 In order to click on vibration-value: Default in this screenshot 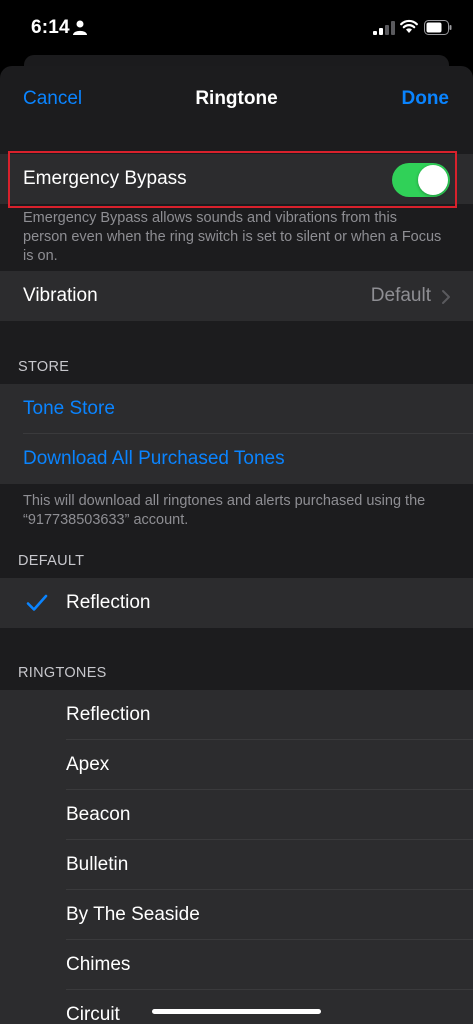, I will do `click(400, 295)`.